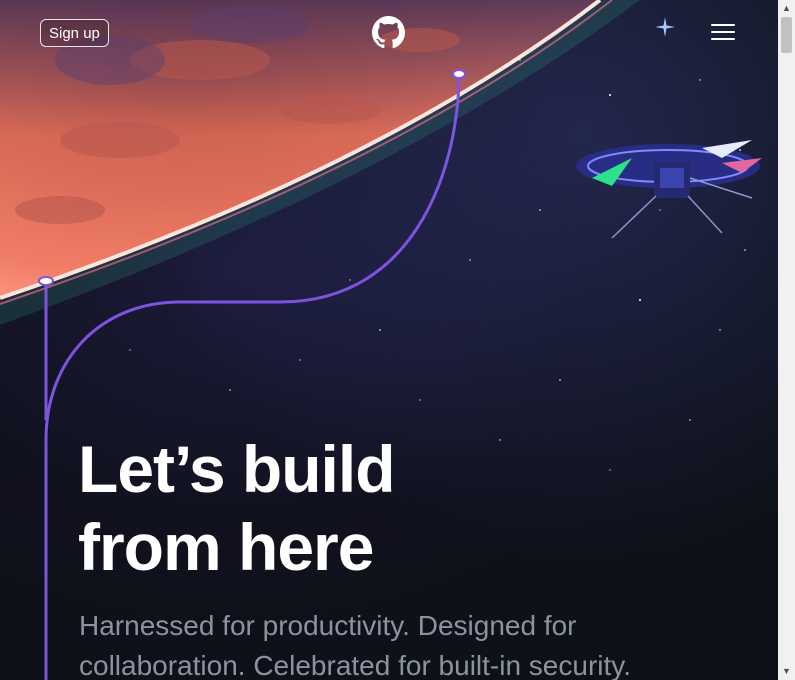 Image resolution: width=795 pixels, height=680 pixels. Describe the element at coordinates (237, 469) in the screenshot. I see `headline-line-1: Let’s build` at that location.